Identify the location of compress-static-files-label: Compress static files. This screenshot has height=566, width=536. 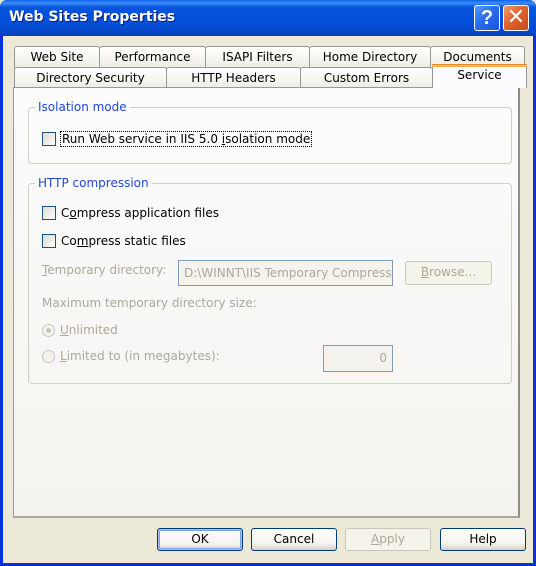
(123, 241).